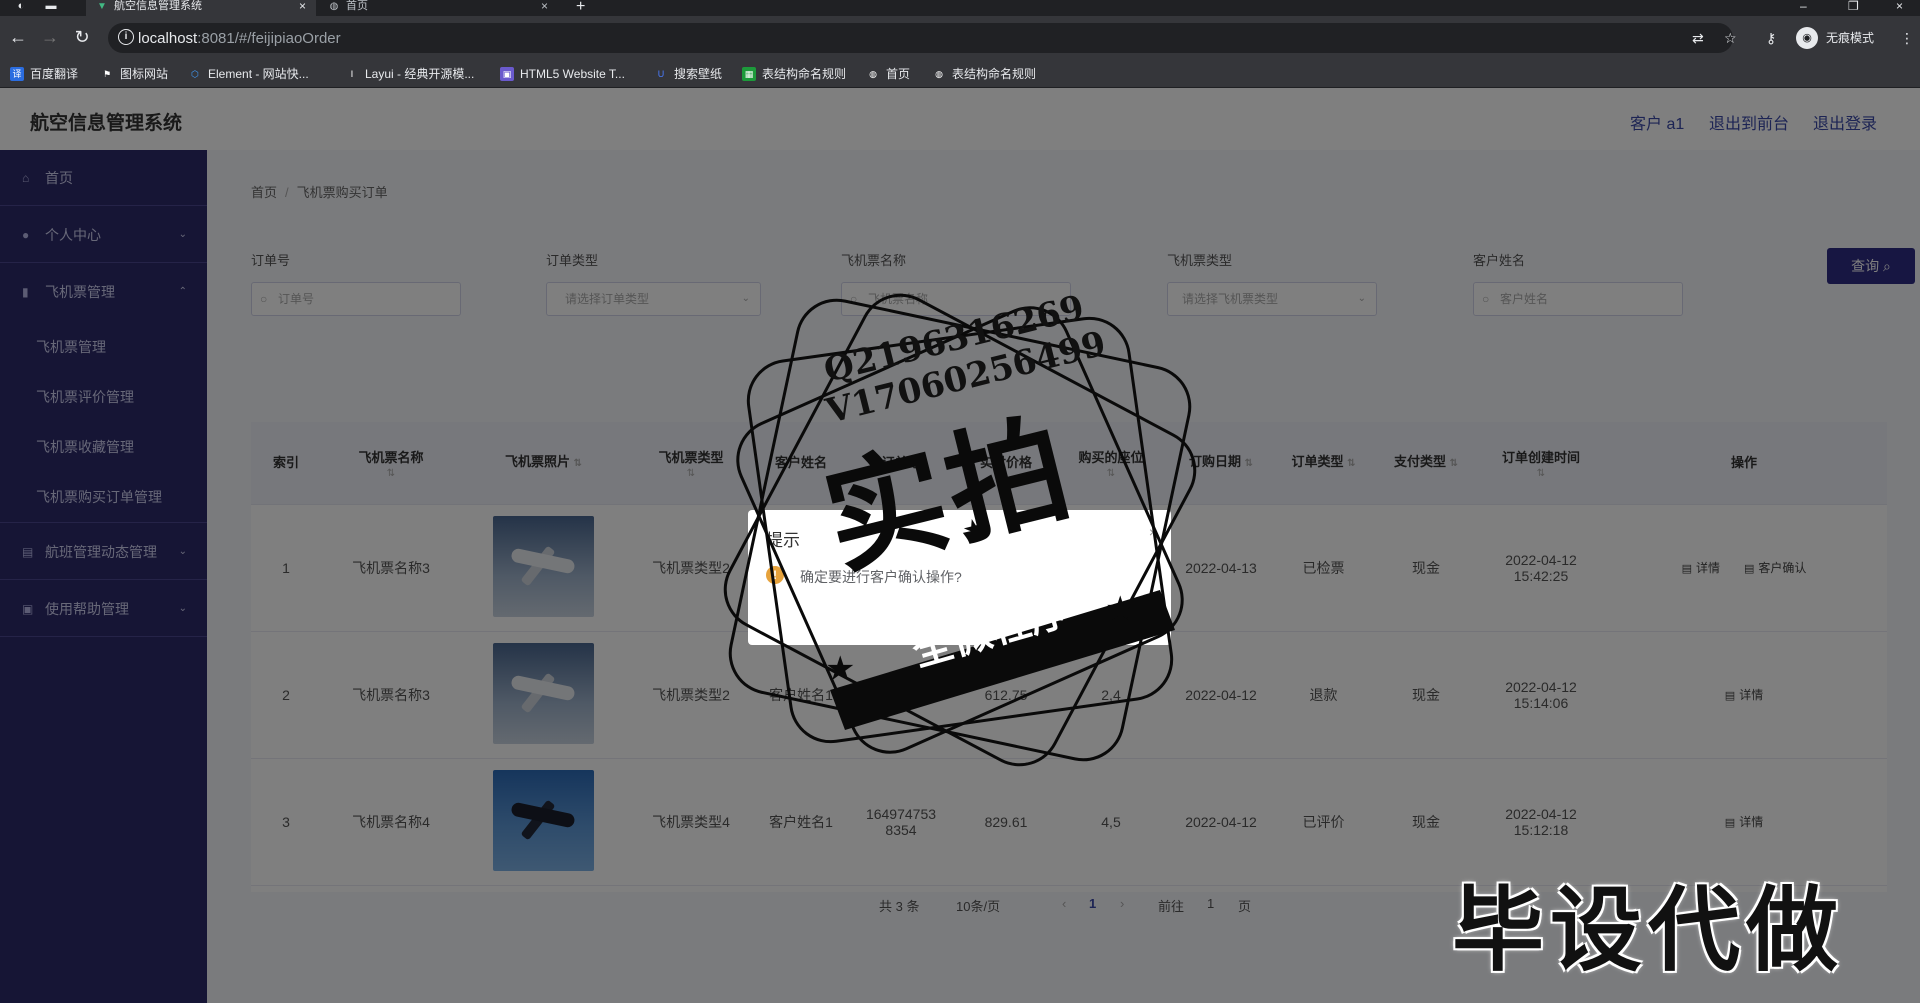  I want to click on forward-icon: →, so click(50, 37).